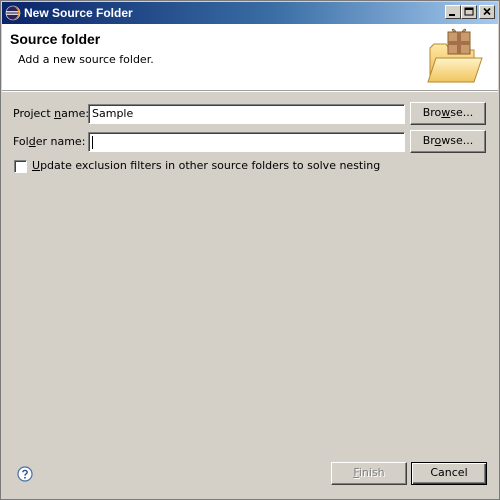  Describe the element at coordinates (92, 142) in the screenshot. I see `text-caret` at that location.